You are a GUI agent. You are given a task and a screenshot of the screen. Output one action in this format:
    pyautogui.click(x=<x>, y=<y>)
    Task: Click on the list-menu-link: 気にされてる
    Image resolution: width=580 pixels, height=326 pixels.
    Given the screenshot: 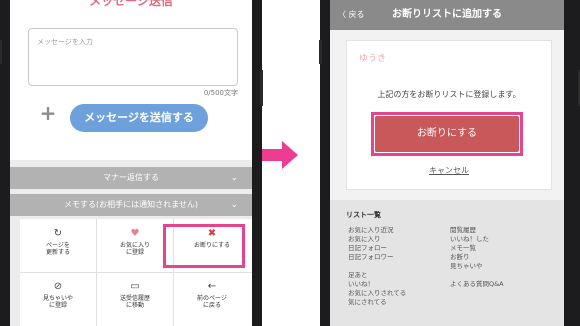 What is the action you would take?
    pyautogui.click(x=377, y=302)
    